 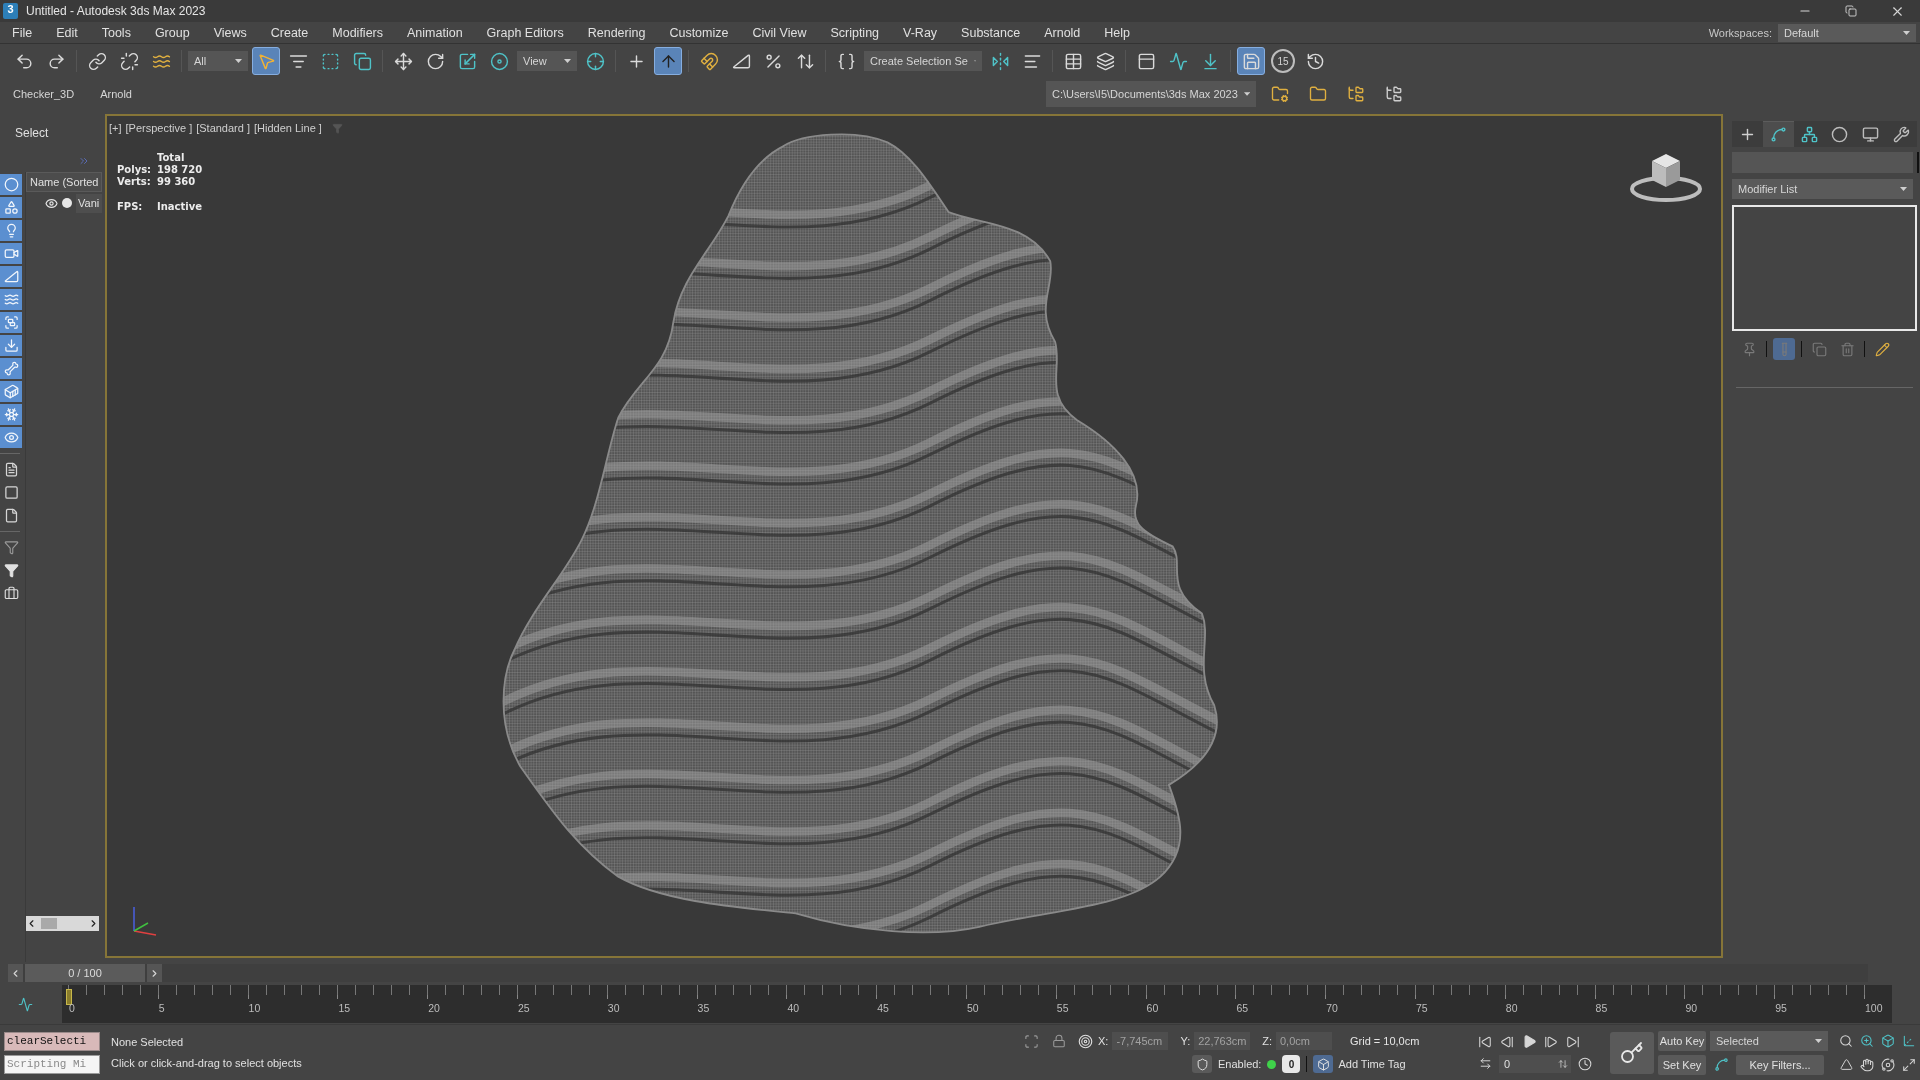 I want to click on menu-item: File, so click(x=22, y=32).